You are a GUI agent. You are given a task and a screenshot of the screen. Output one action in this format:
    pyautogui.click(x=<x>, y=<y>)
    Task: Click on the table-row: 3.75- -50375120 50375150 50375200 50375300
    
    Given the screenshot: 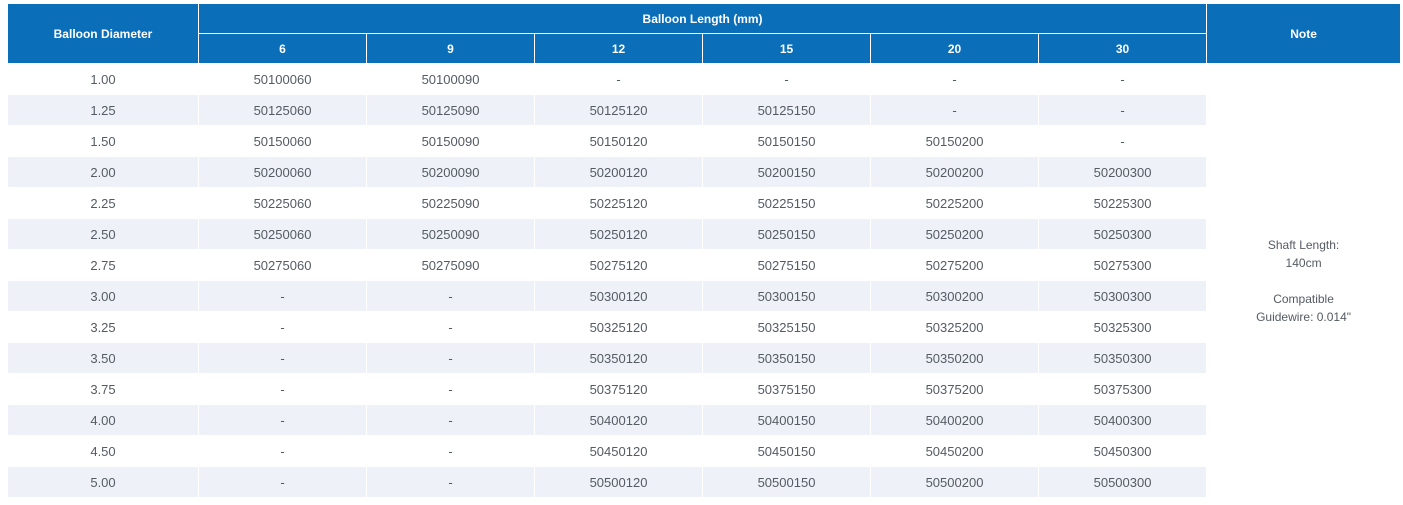 What is the action you would take?
    pyautogui.click(x=704, y=389)
    